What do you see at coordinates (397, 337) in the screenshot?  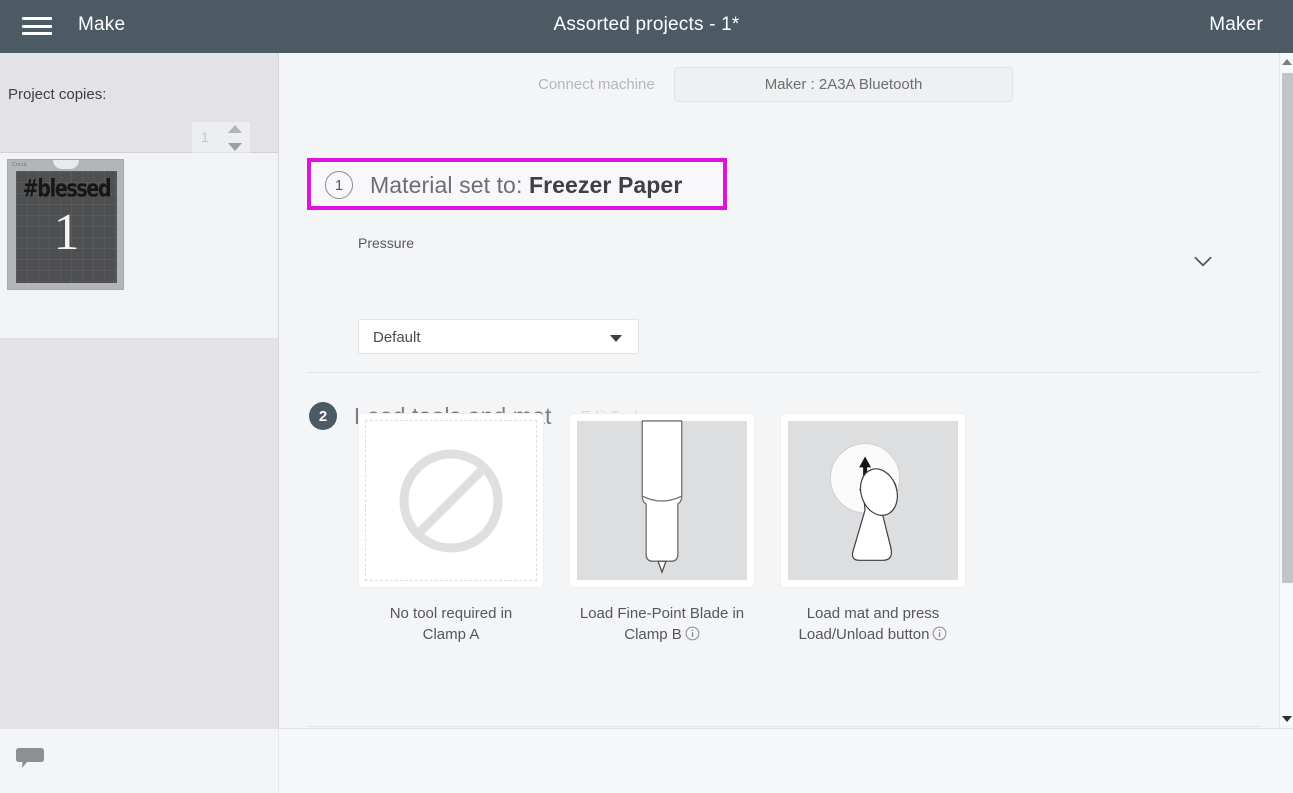 I see `pressure-value: Default` at bounding box center [397, 337].